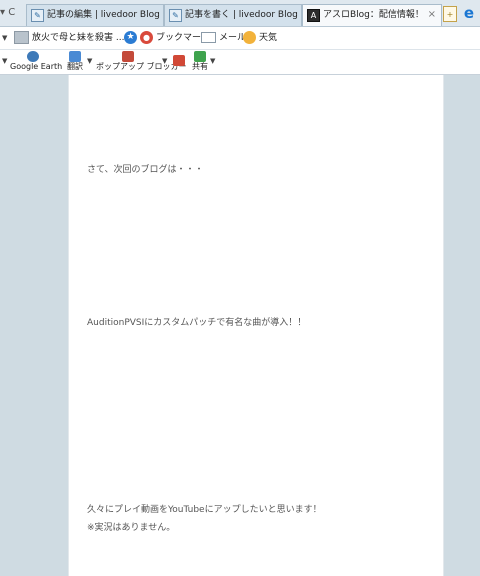 The width and height of the screenshot is (480, 576). I want to click on ie-icon: e, so click(469, 13).